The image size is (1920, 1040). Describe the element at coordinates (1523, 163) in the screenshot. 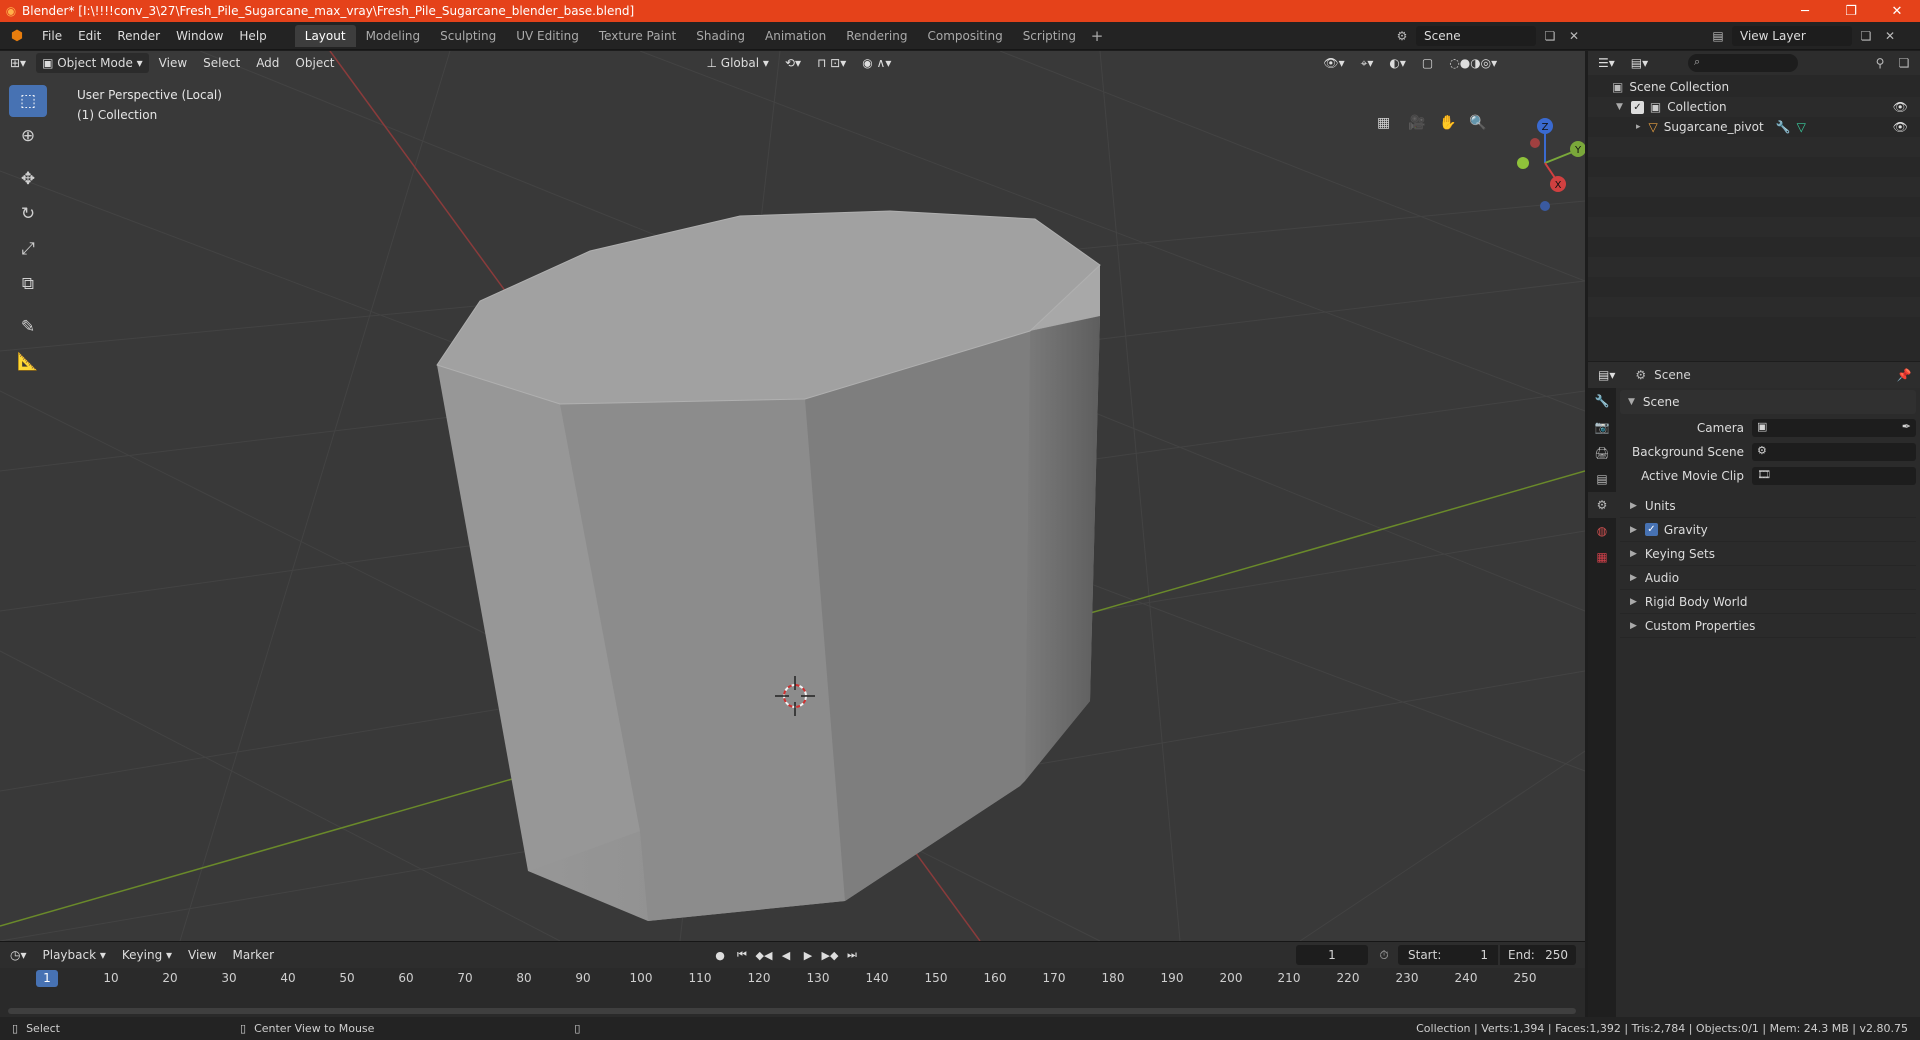

I see `gizmo-neg-y-axis` at that location.